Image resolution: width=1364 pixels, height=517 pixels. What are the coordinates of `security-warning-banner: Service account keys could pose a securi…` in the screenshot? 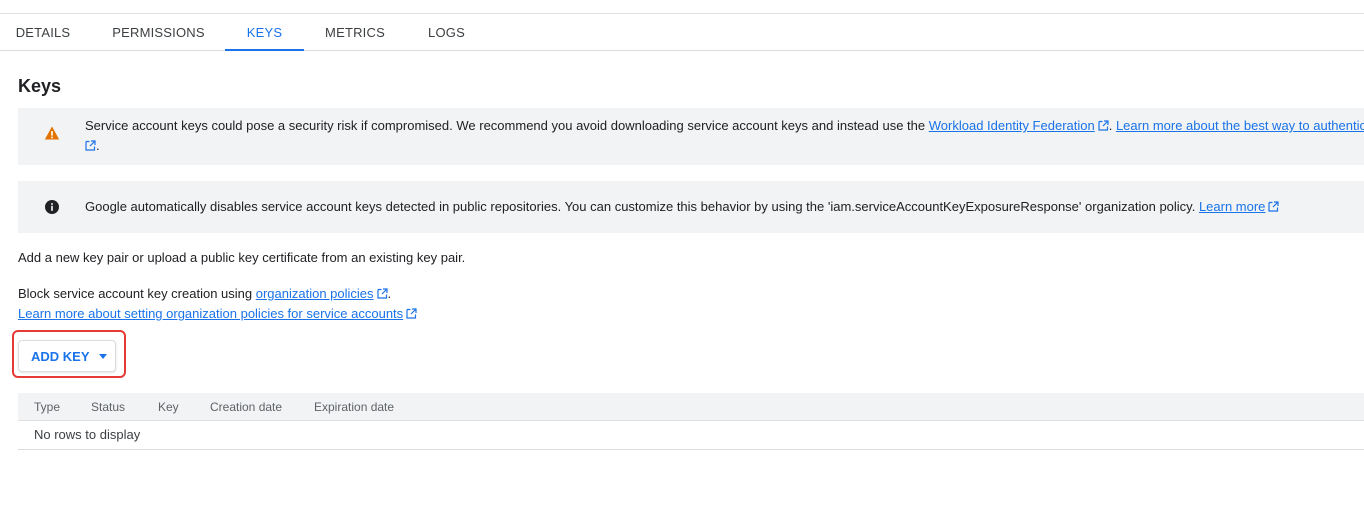 It's located at (691, 136).